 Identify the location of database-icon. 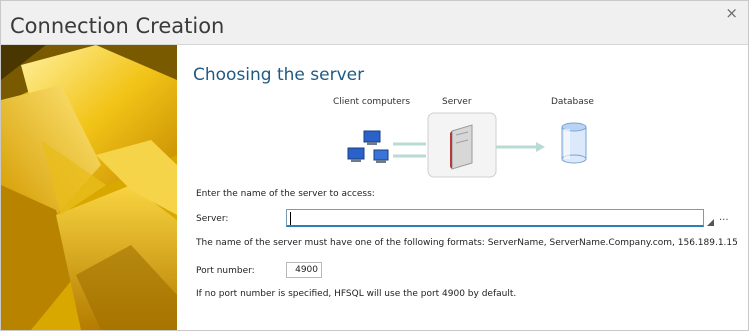
(574, 143).